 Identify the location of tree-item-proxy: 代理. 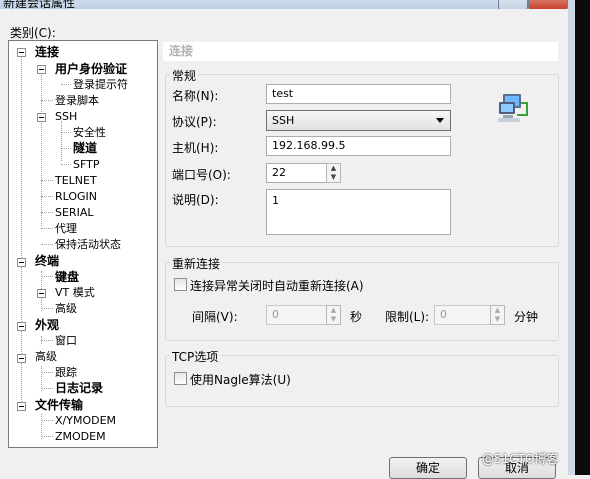
(66, 229).